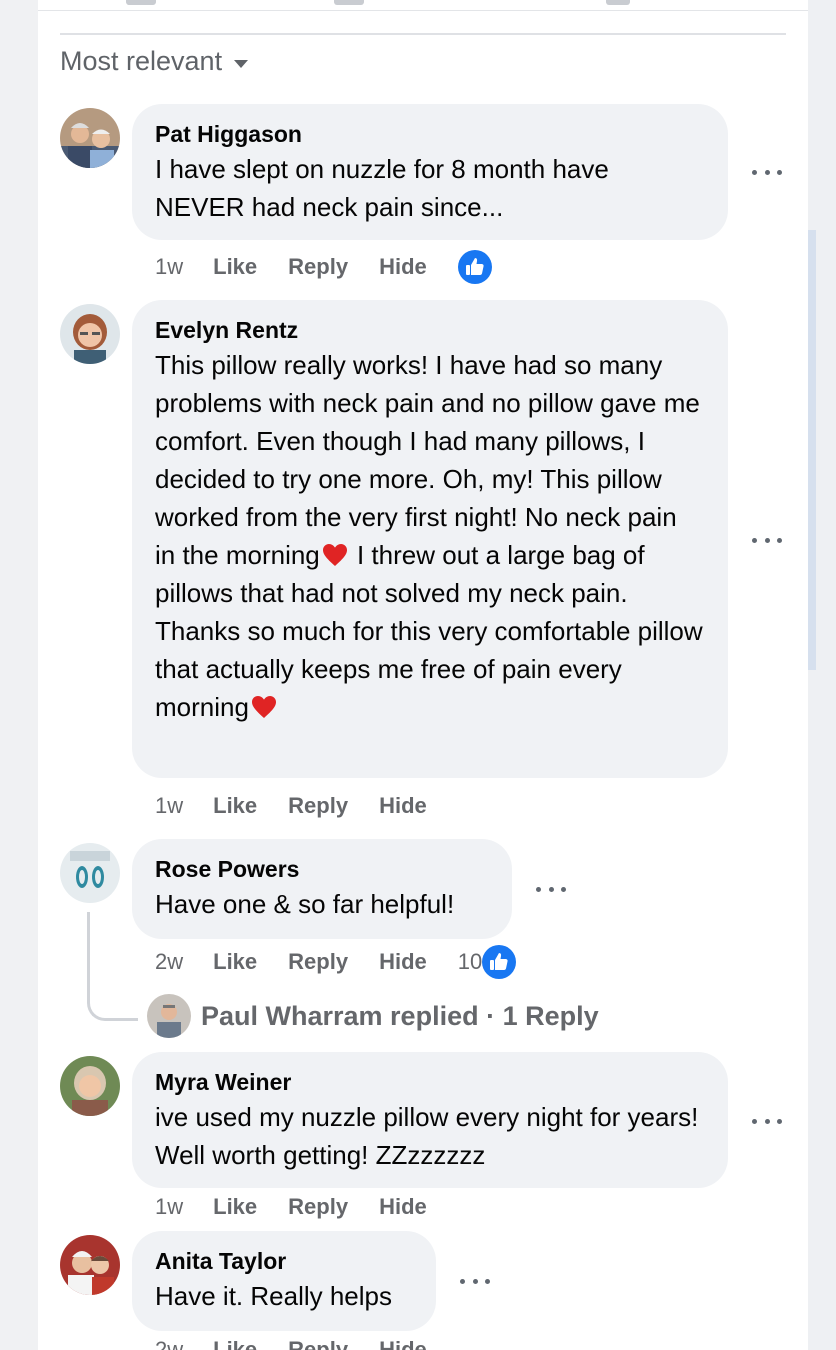 The width and height of the screenshot is (836, 1350). What do you see at coordinates (812, 450) in the screenshot?
I see `scroll-rail` at bounding box center [812, 450].